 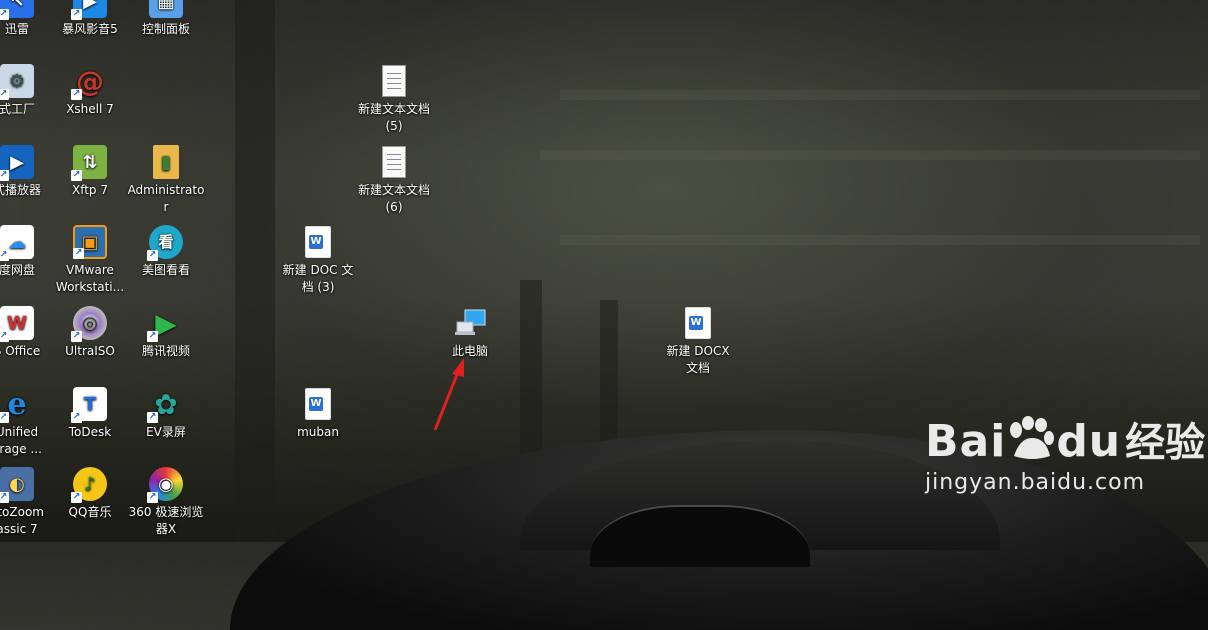 I want to click on watermark-url: jingyan.baidu.com, so click(x=1035, y=482).